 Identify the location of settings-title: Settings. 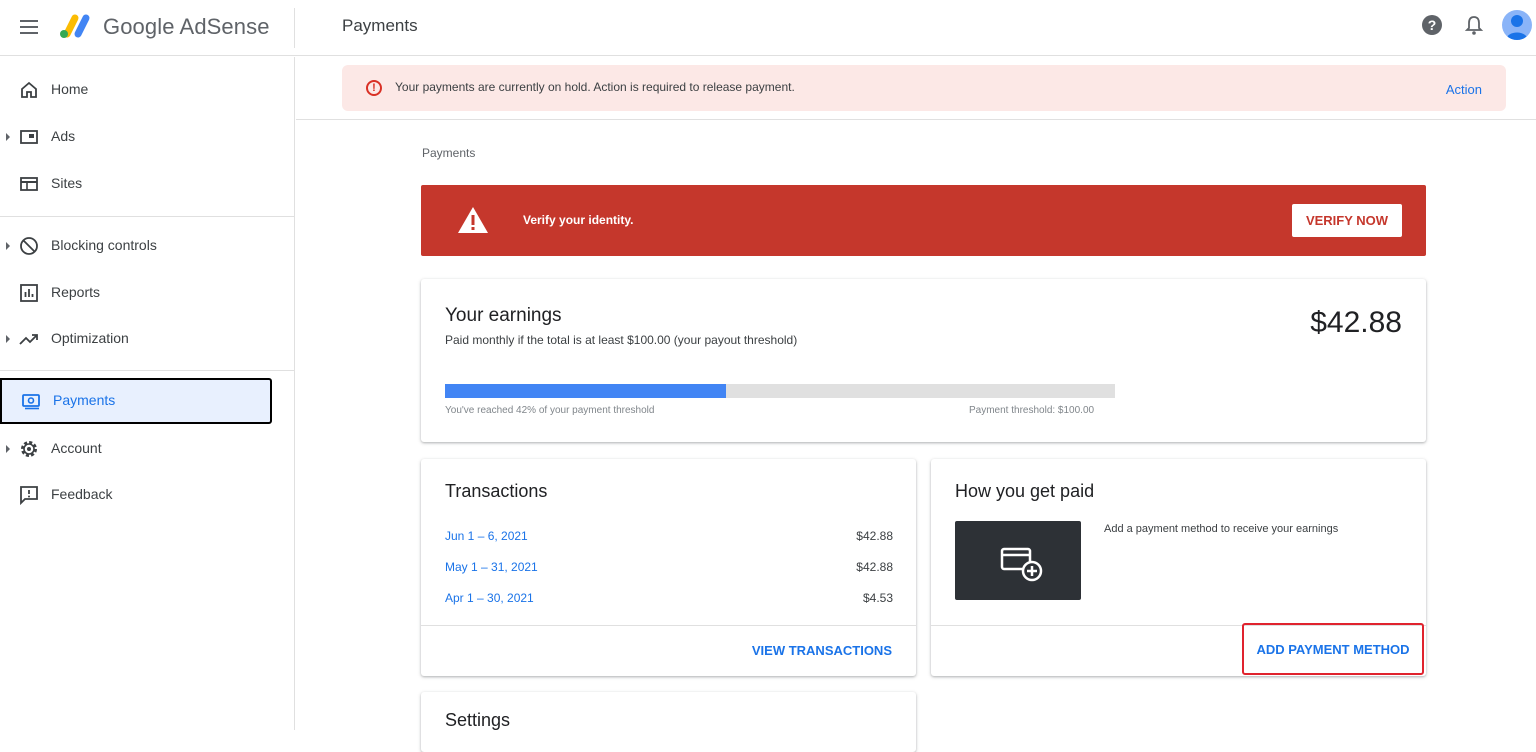
(478, 720).